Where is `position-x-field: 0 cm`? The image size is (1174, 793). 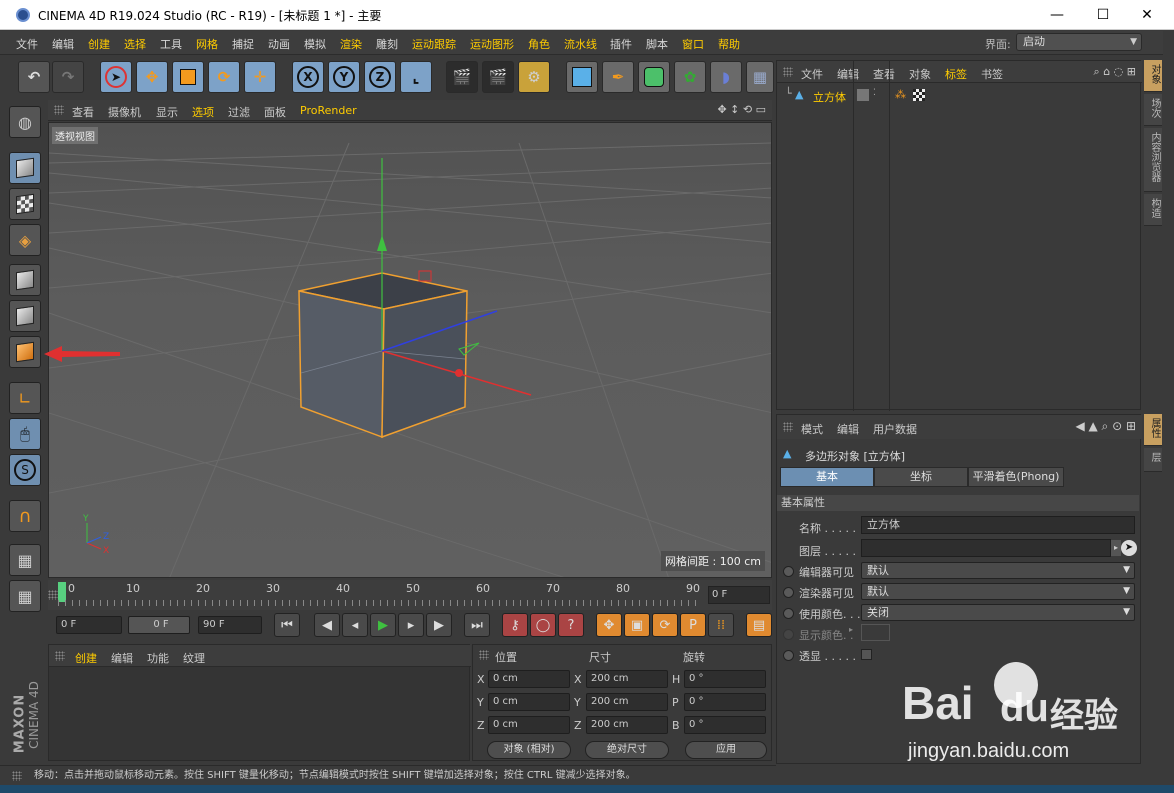 position-x-field: 0 cm is located at coordinates (529, 679).